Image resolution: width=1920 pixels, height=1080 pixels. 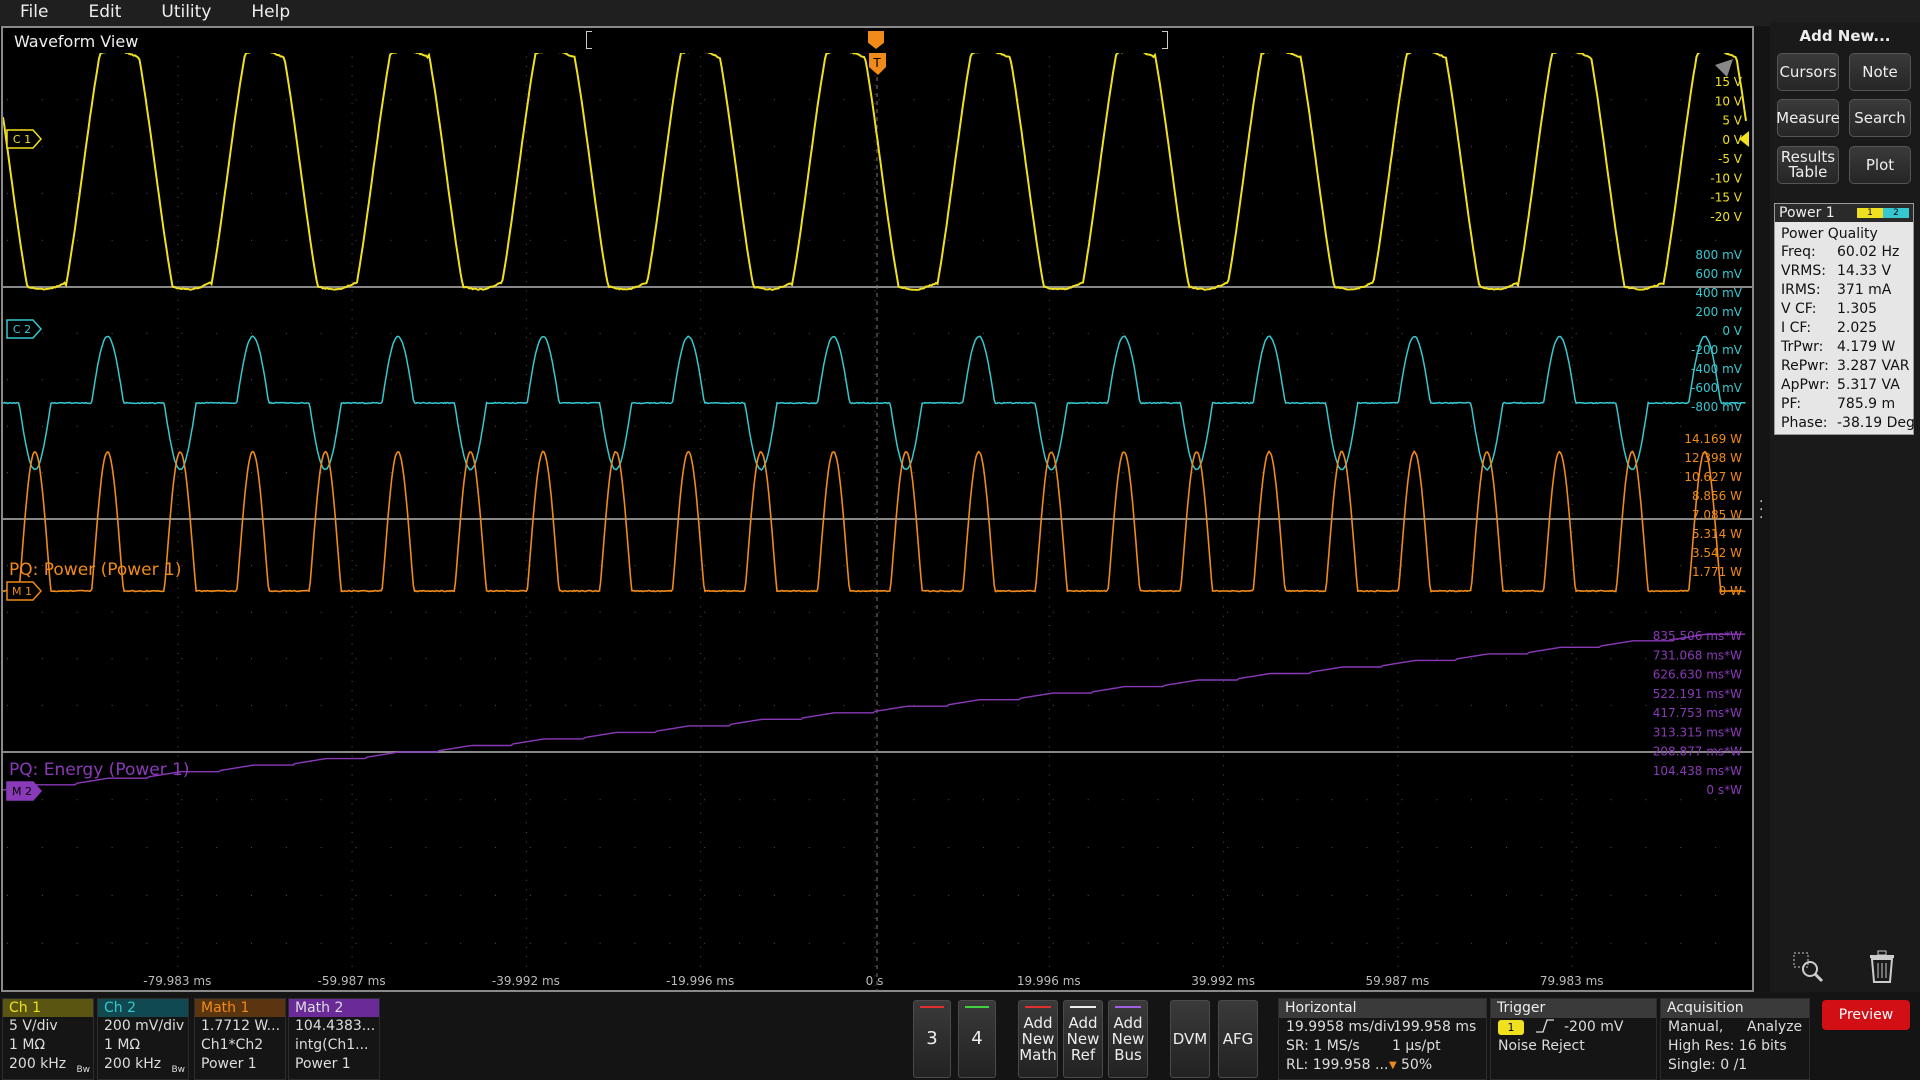 What do you see at coordinates (1880, 118) in the screenshot?
I see `search-button: Search` at bounding box center [1880, 118].